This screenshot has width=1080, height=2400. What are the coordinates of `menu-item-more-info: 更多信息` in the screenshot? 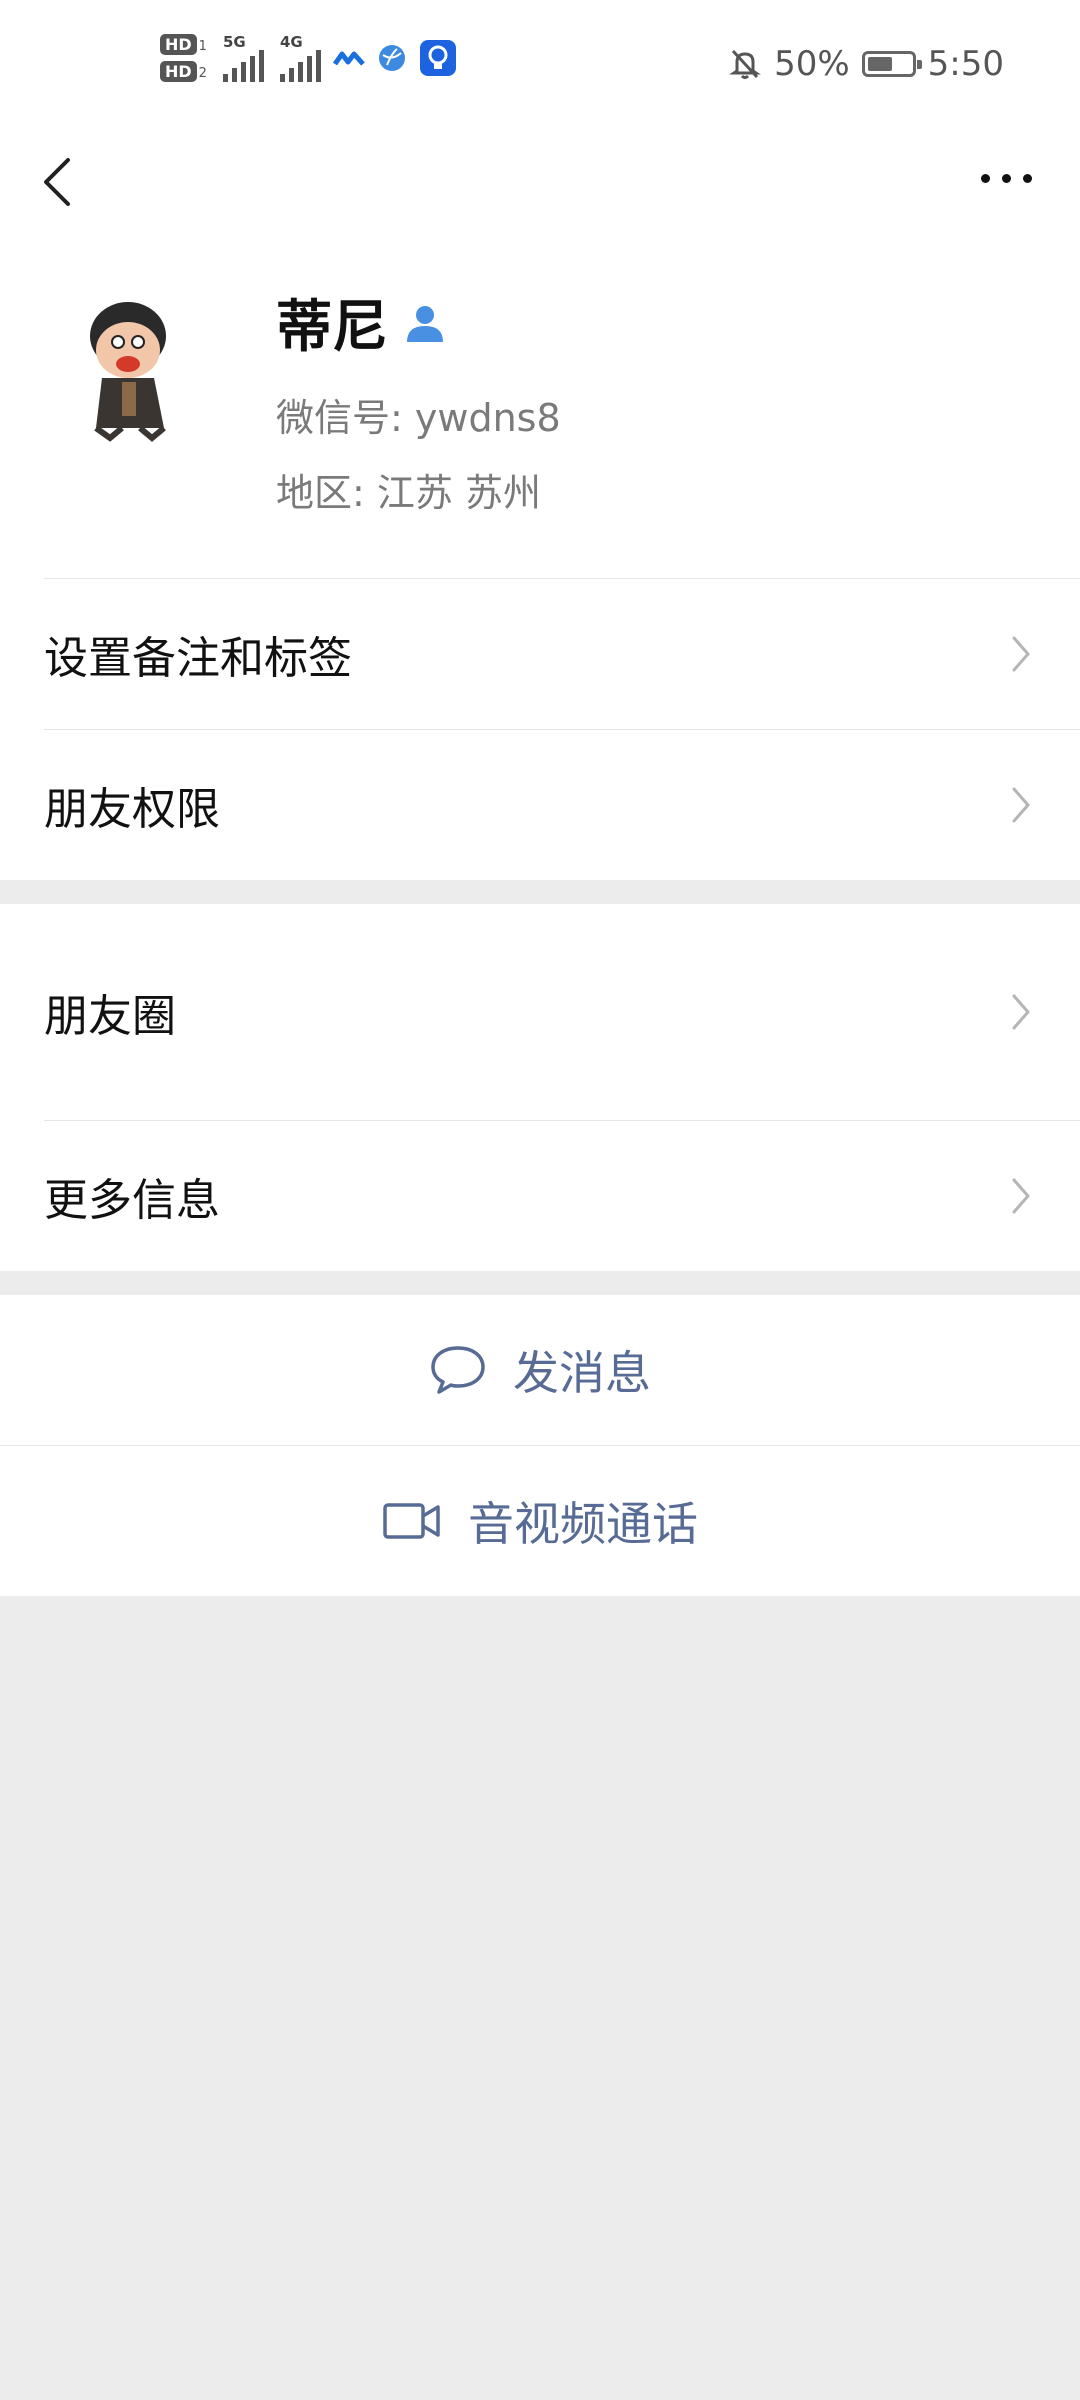 It's located at (540, 1196).